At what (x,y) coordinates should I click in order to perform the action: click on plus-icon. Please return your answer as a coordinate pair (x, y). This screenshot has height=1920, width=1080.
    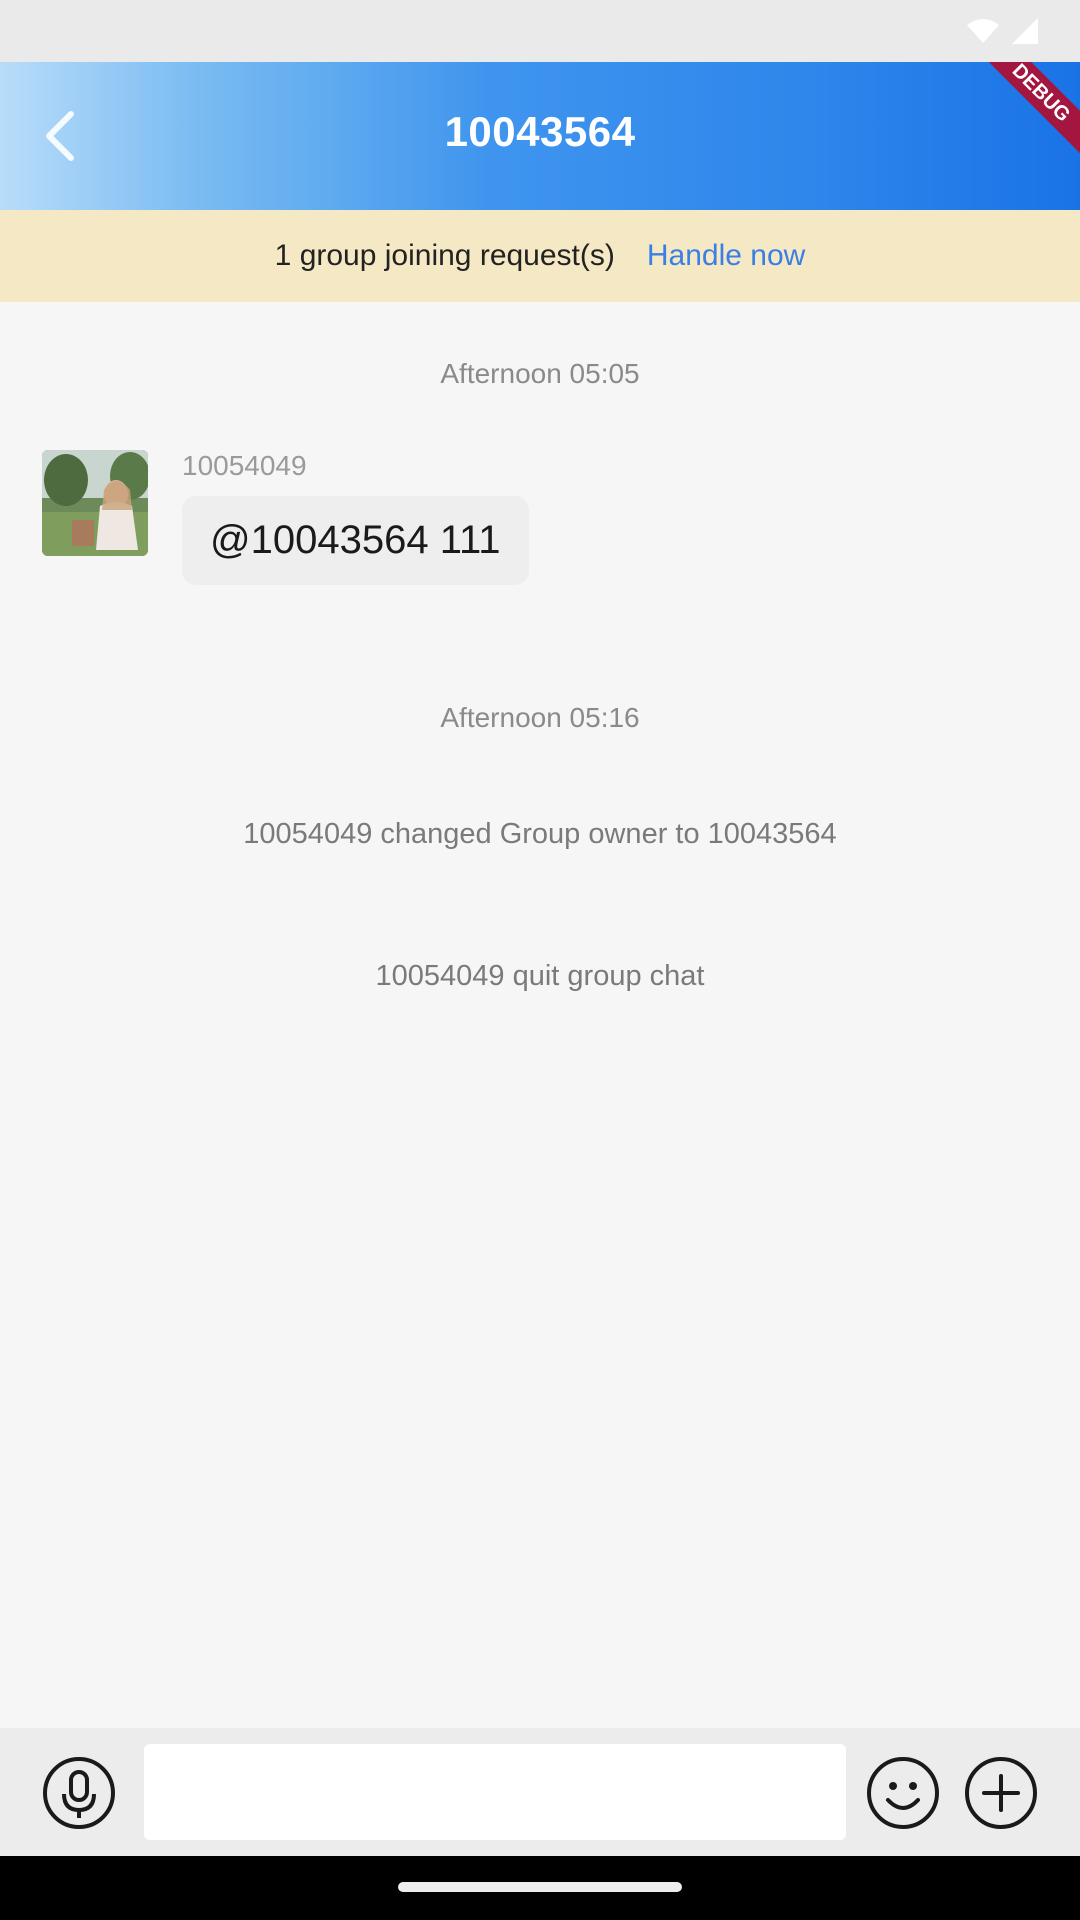
    Looking at the image, I should click on (1001, 1793).